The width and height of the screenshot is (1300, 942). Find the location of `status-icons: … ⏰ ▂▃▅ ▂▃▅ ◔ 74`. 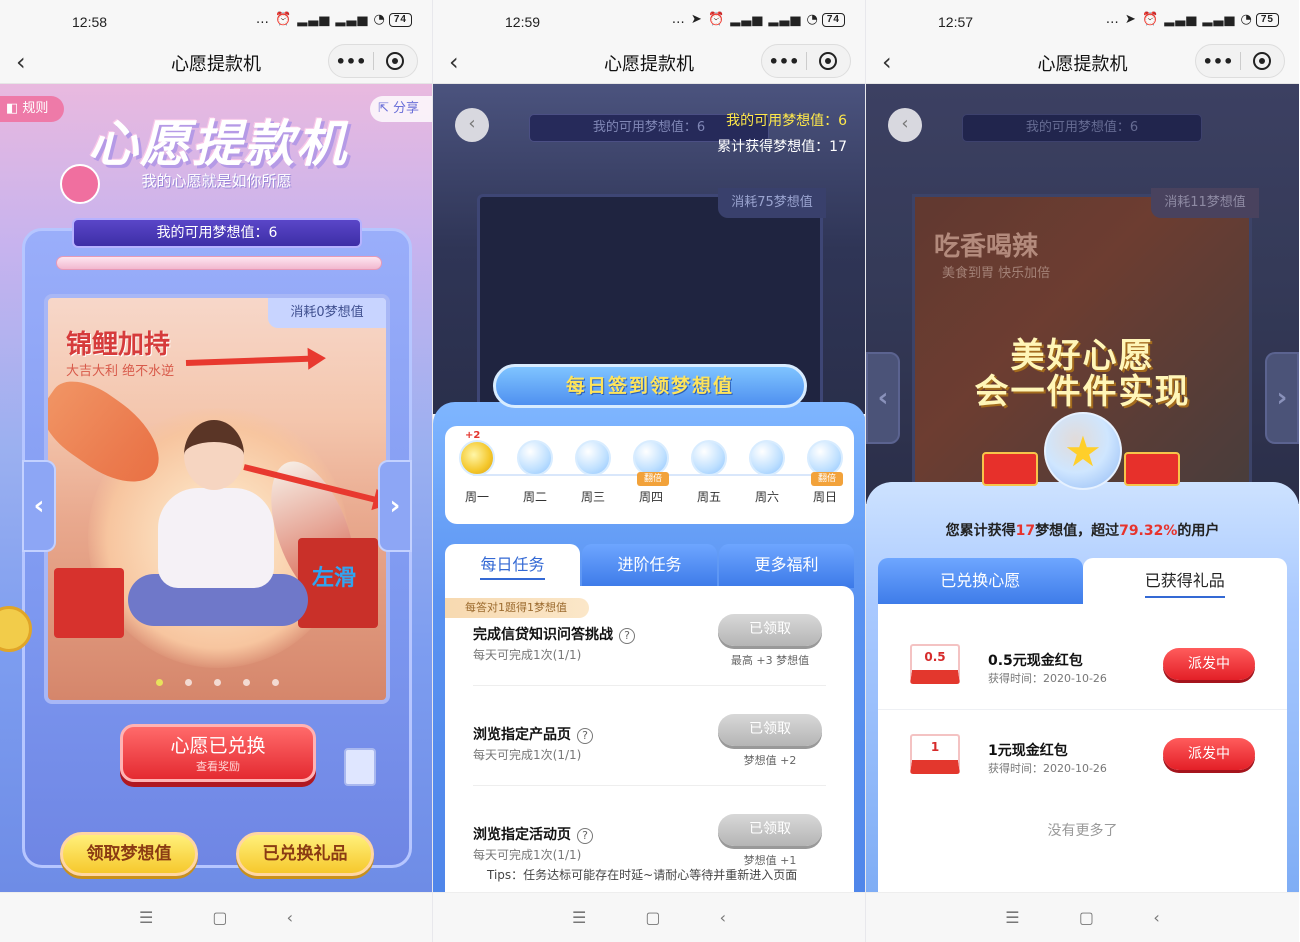

status-icons: … ⏰ ▂▃▅ ▂▃▅ ◔ 74 is located at coordinates (334, 19).